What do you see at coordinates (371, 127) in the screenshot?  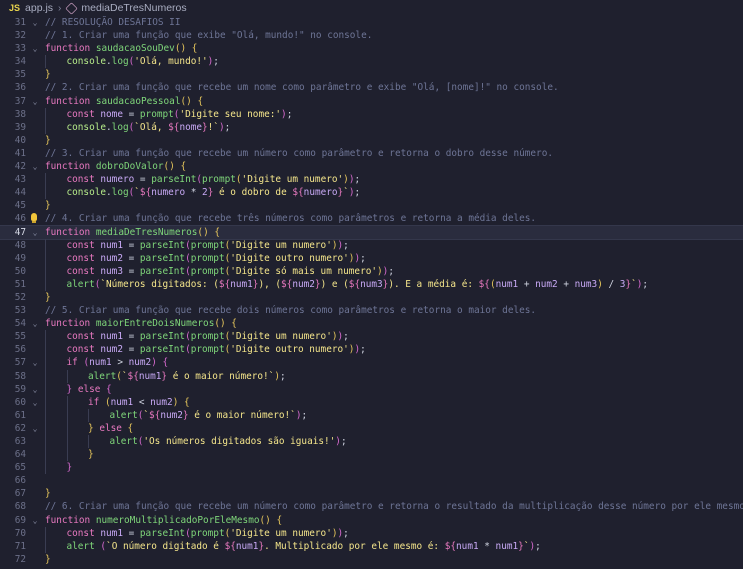 I see `code-line: 39 console.log(`Olá, ${nome}!`);` at bounding box center [371, 127].